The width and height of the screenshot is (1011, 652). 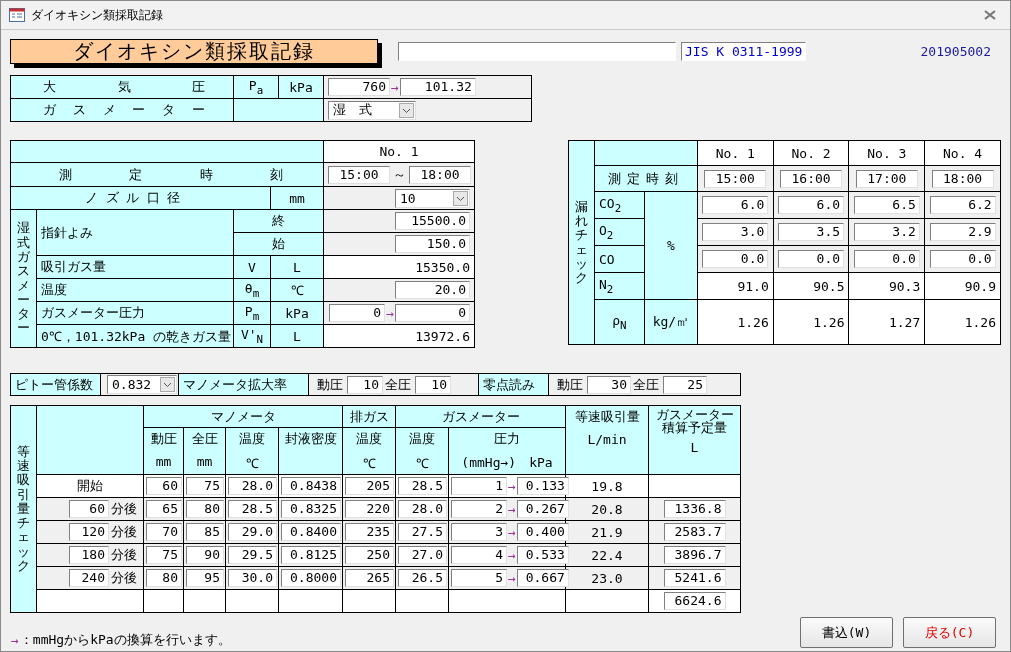 What do you see at coordinates (743, 51) in the screenshot?
I see `standard-field: JIS K 0311-1999` at bounding box center [743, 51].